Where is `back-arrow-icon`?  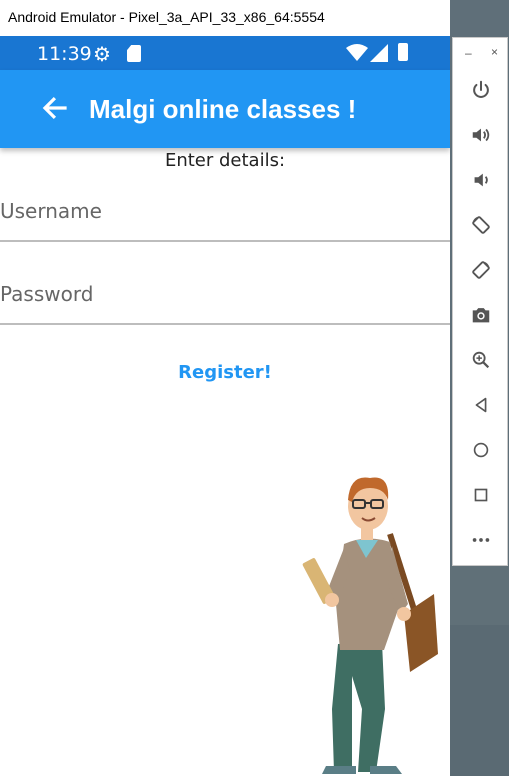
back-arrow-icon is located at coordinates (55, 108).